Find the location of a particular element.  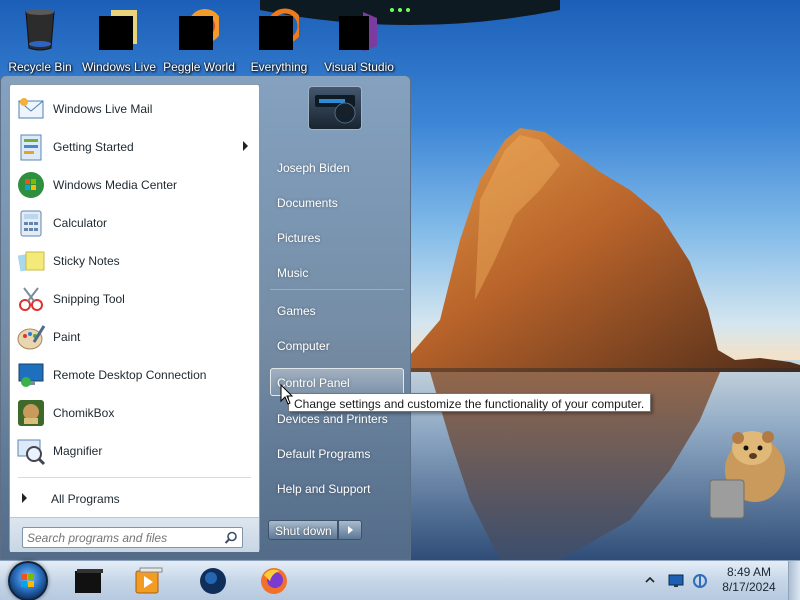

program-item: Paint is located at coordinates (135, 337).